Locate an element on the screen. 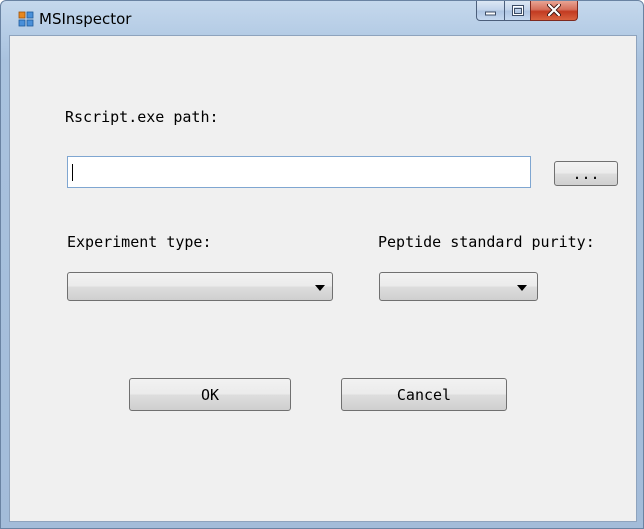 This screenshot has height=529, width=644. rscript-path-input is located at coordinates (299, 172).